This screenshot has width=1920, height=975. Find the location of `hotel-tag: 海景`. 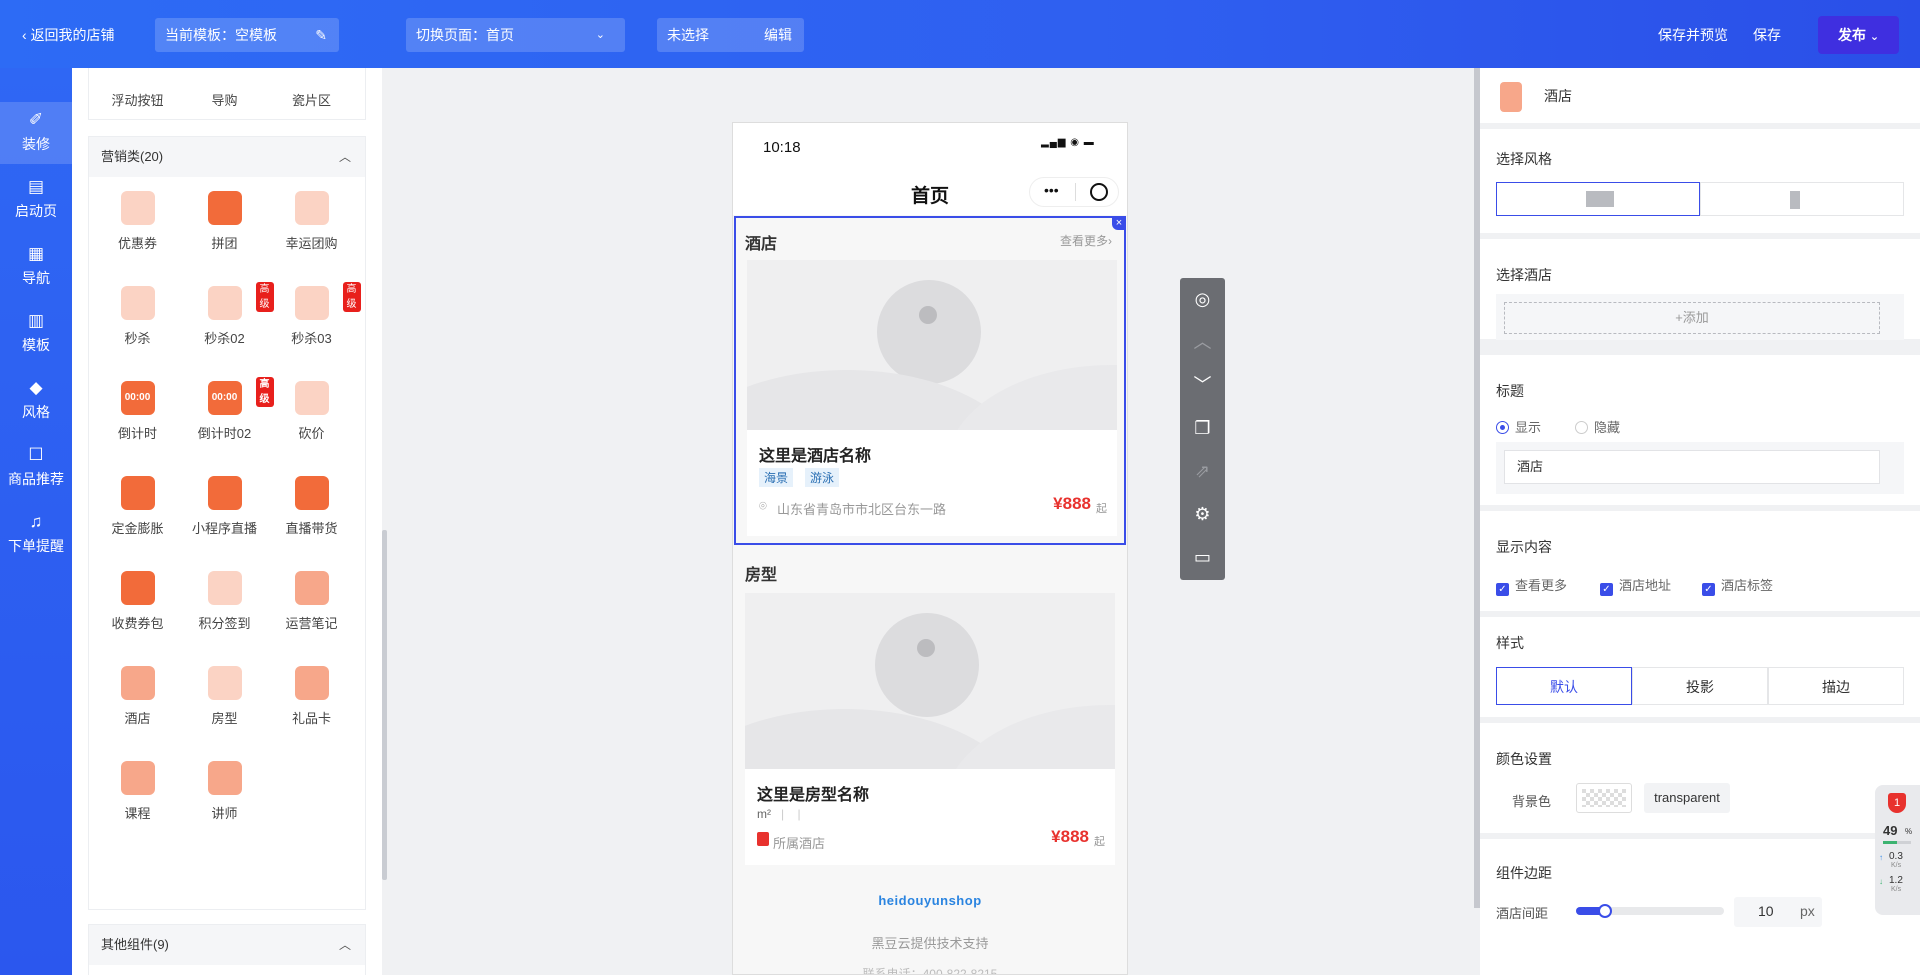

hotel-tag: 海景 is located at coordinates (776, 477).